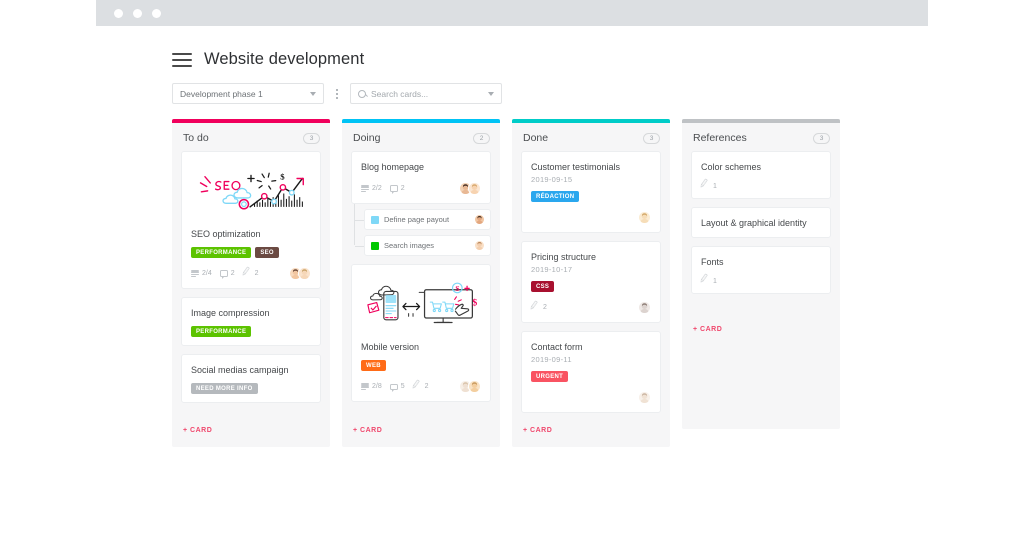 This screenshot has width=1024, height=540. I want to click on kanban-card: S$Mobile versionWEB2/852, so click(421, 333).